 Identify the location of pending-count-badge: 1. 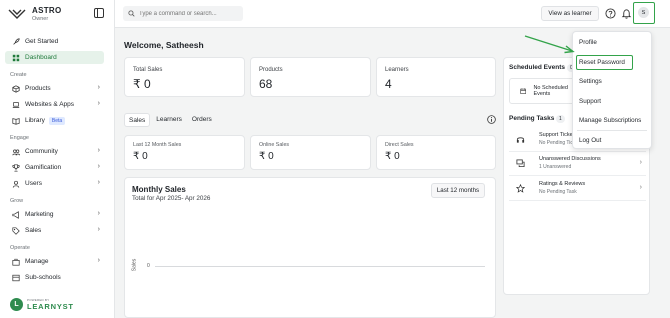
(560, 119).